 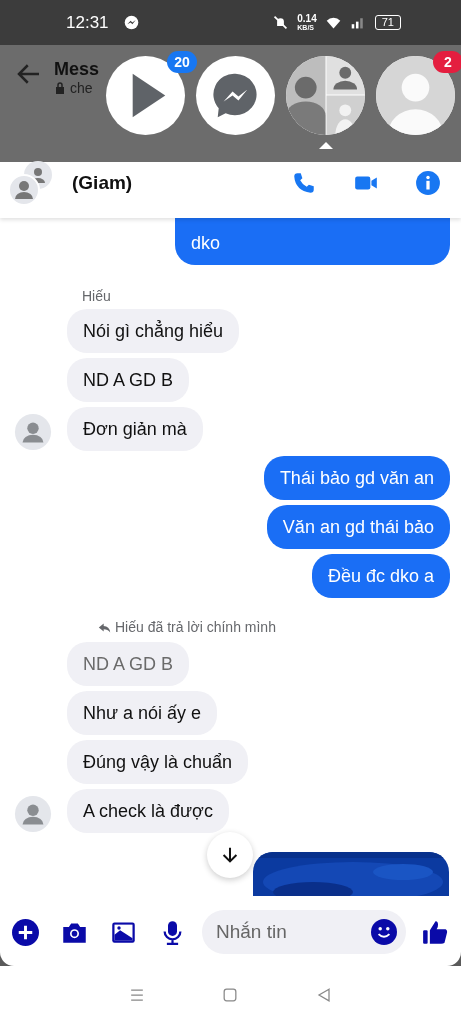 I want to click on battery-level: 71, so click(x=387, y=22).